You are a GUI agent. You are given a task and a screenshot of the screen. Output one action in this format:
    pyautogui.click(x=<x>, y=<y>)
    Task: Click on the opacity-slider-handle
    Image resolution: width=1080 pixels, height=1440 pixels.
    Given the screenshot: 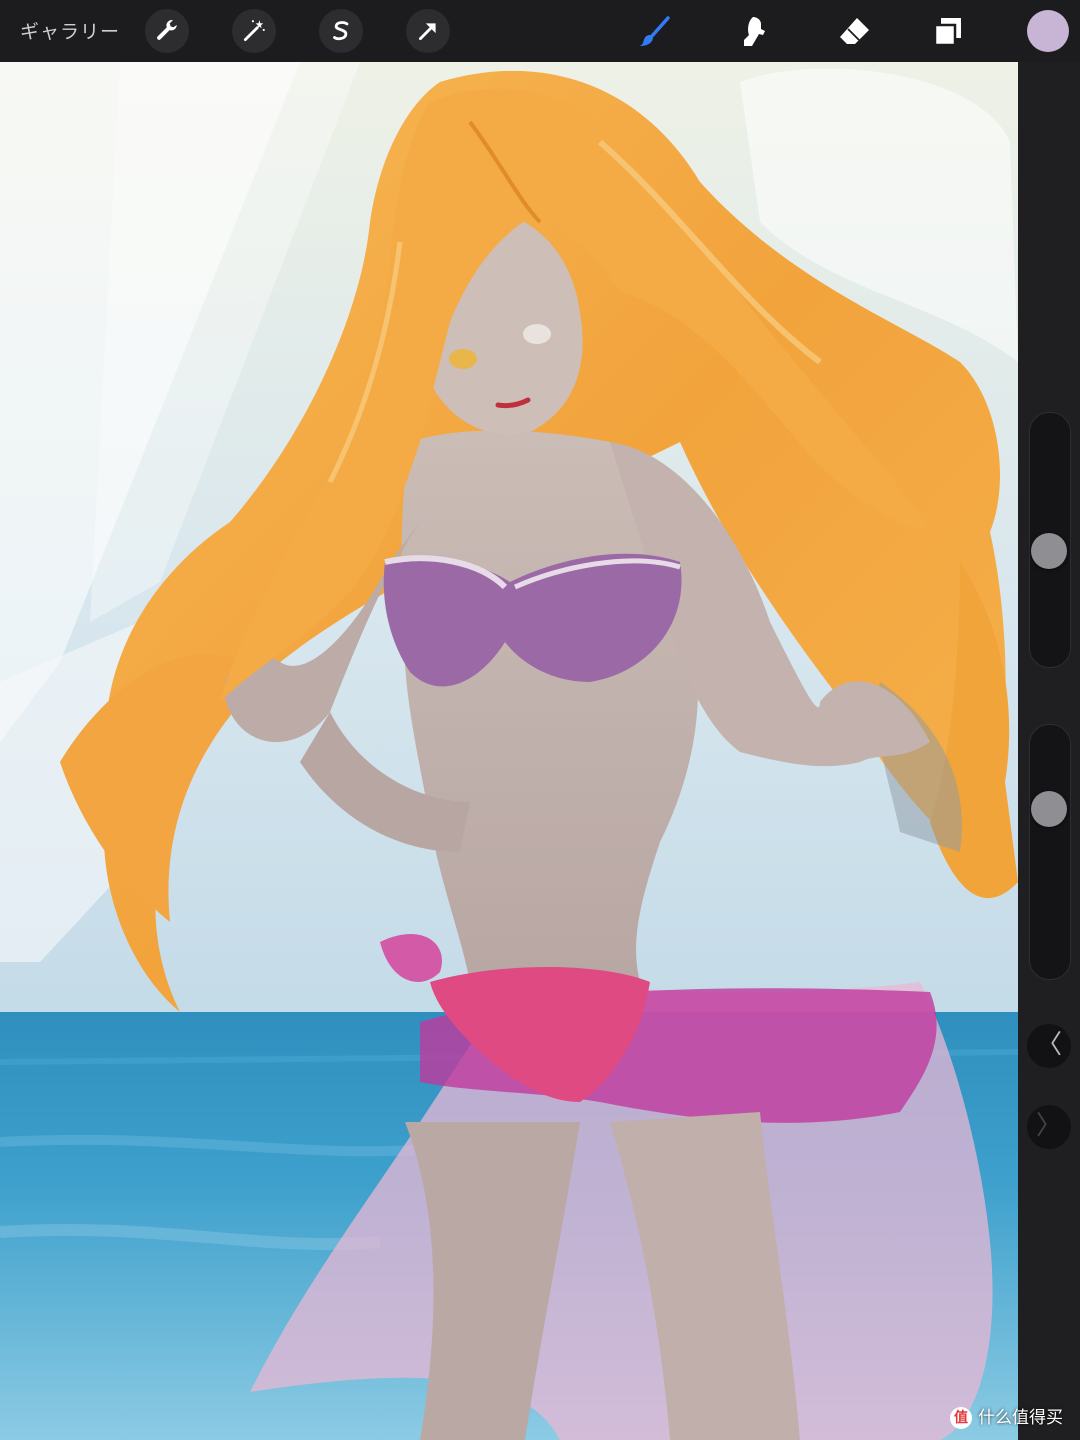 What is the action you would take?
    pyautogui.click(x=1049, y=808)
    